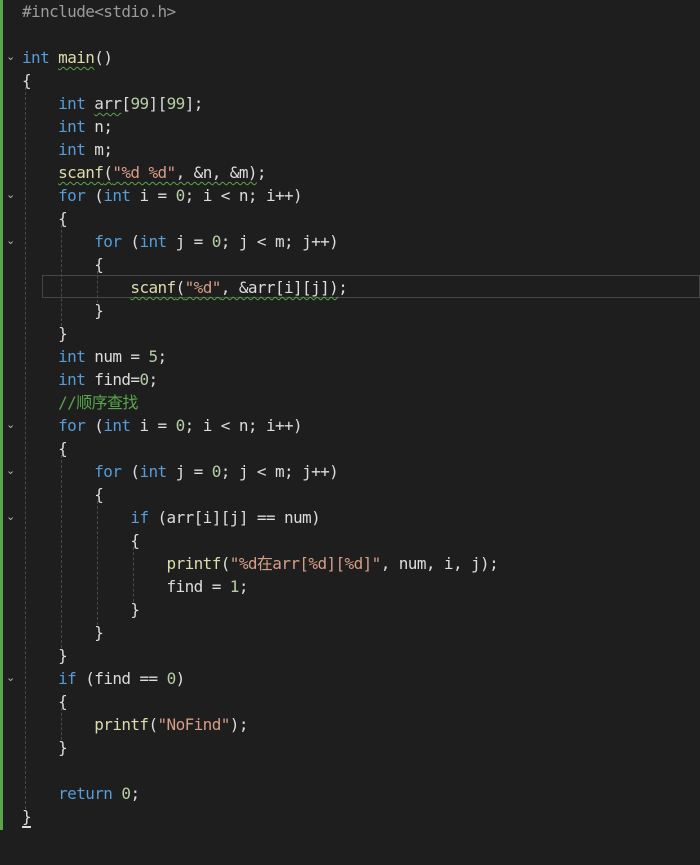 Image resolution: width=700 pixels, height=865 pixels. I want to click on code-token: 99, so click(176, 103).